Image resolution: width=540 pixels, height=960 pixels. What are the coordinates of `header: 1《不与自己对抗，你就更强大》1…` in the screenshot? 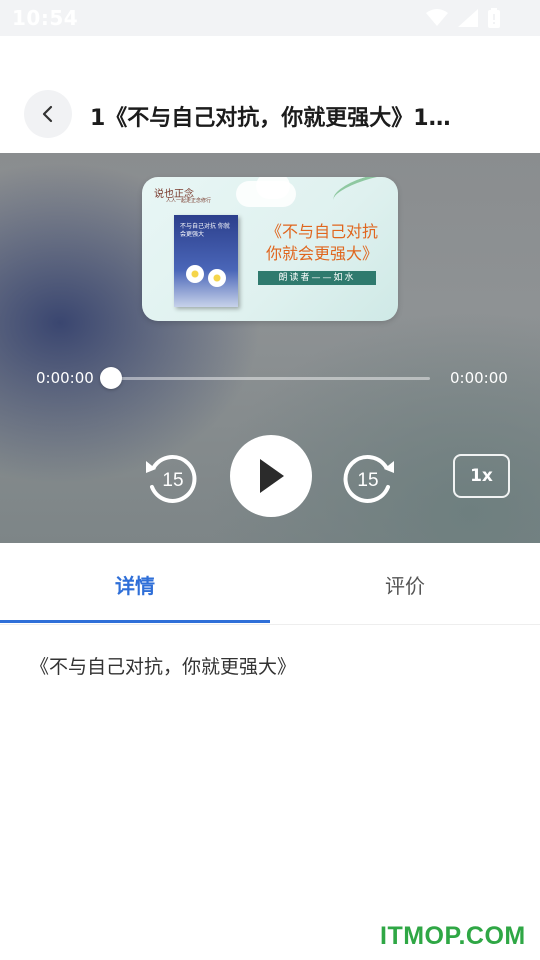 It's located at (270, 94).